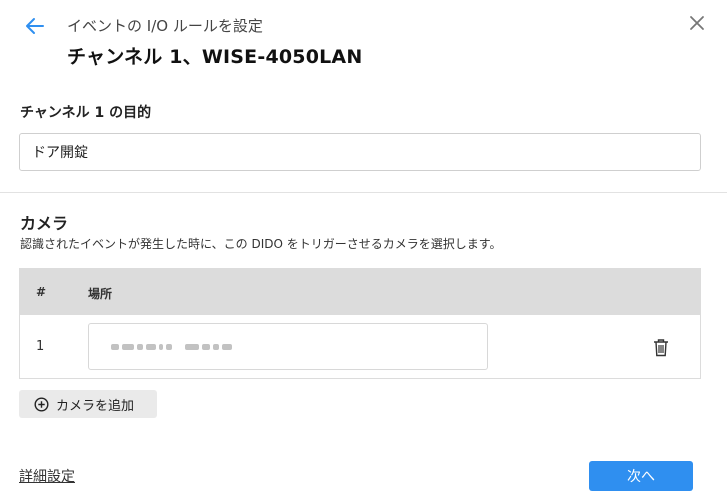  What do you see at coordinates (41, 404) in the screenshot?
I see `plus-circle-icon` at bounding box center [41, 404].